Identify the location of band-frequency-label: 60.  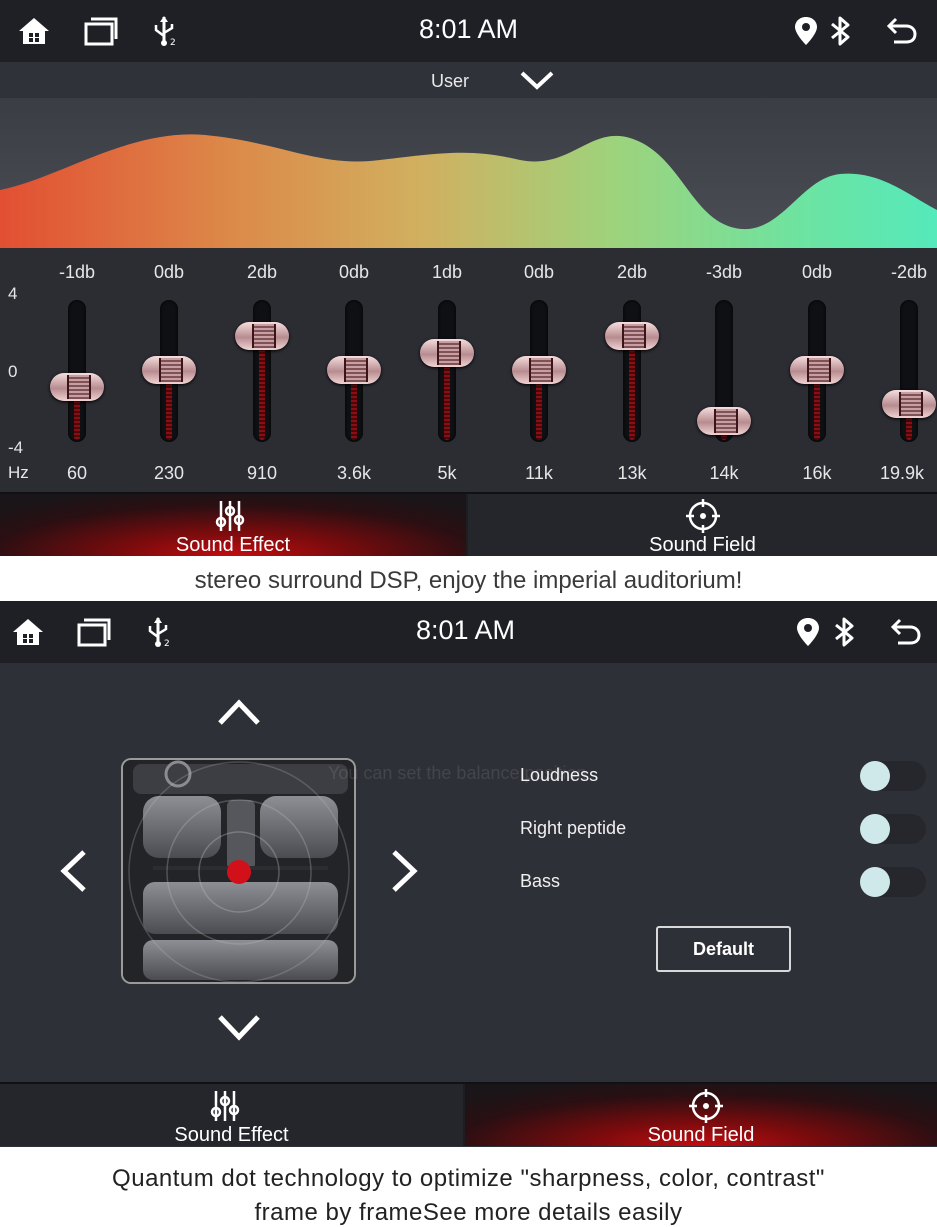
(77, 473).